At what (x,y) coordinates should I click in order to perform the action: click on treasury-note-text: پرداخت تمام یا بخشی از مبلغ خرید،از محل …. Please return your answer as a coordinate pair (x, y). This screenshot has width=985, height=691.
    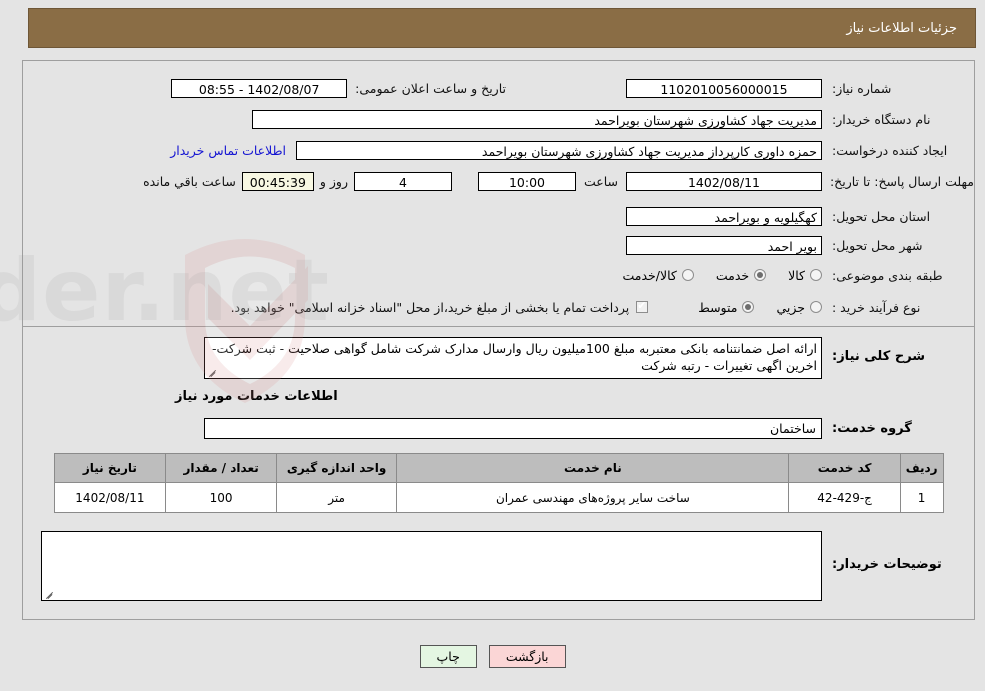
    Looking at the image, I should click on (430, 307).